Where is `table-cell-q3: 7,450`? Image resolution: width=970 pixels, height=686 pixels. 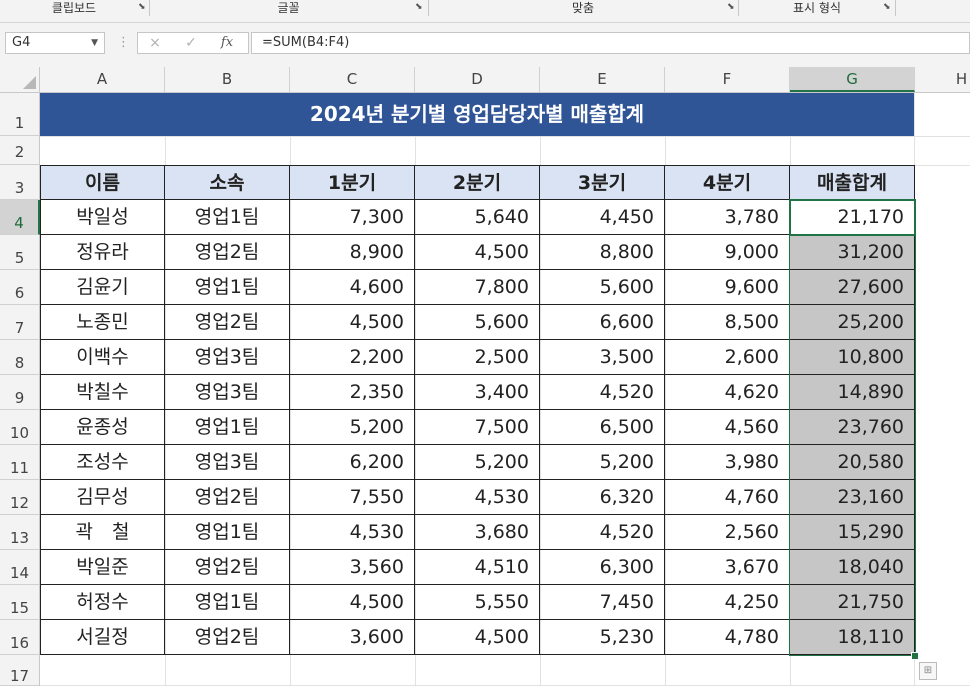
table-cell-q3: 7,450 is located at coordinates (602, 602).